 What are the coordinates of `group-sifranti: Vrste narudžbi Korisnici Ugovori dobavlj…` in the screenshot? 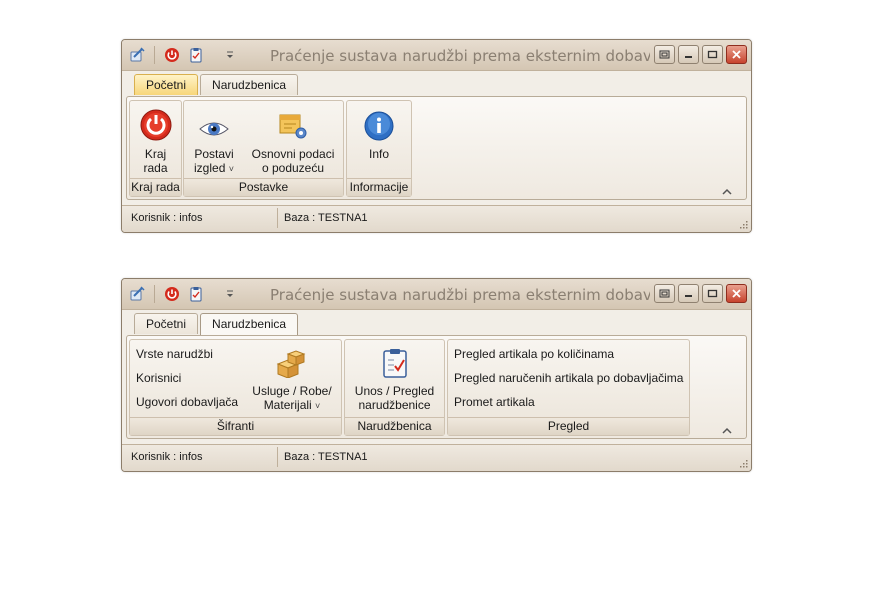 It's located at (235, 387).